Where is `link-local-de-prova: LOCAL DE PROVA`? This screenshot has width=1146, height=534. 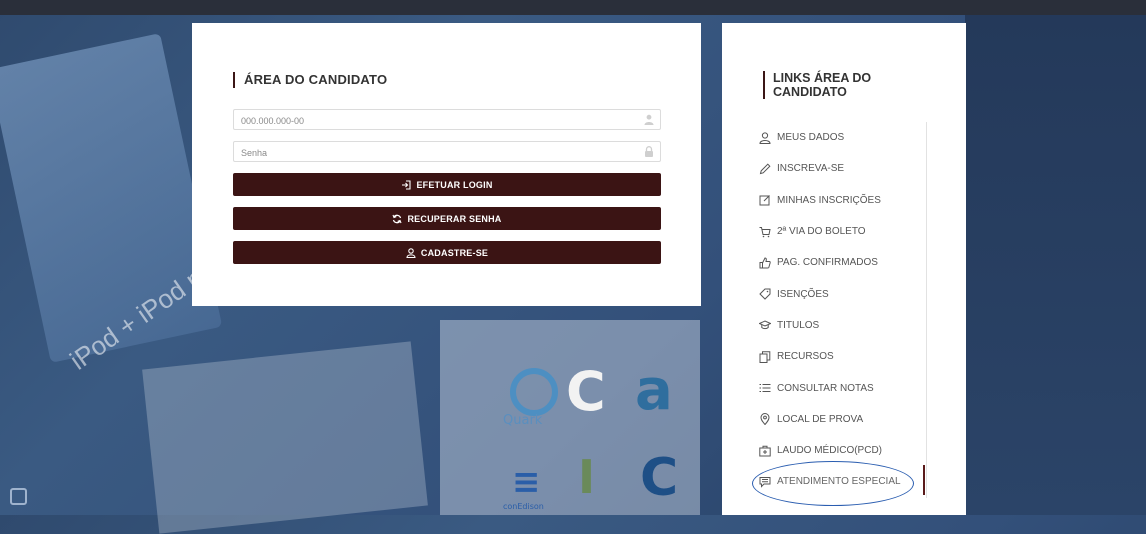 link-local-de-prova: LOCAL DE PROVA is located at coordinates (842, 419).